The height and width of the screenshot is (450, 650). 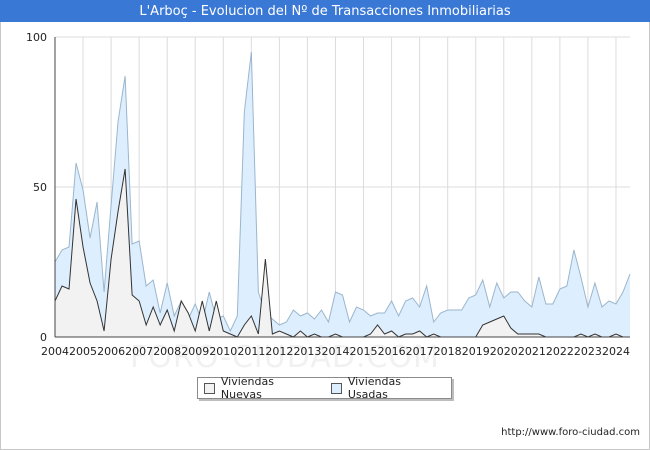 What do you see at coordinates (448, 351) in the screenshot?
I see `x-tick-label-2018: 2018` at bounding box center [448, 351].